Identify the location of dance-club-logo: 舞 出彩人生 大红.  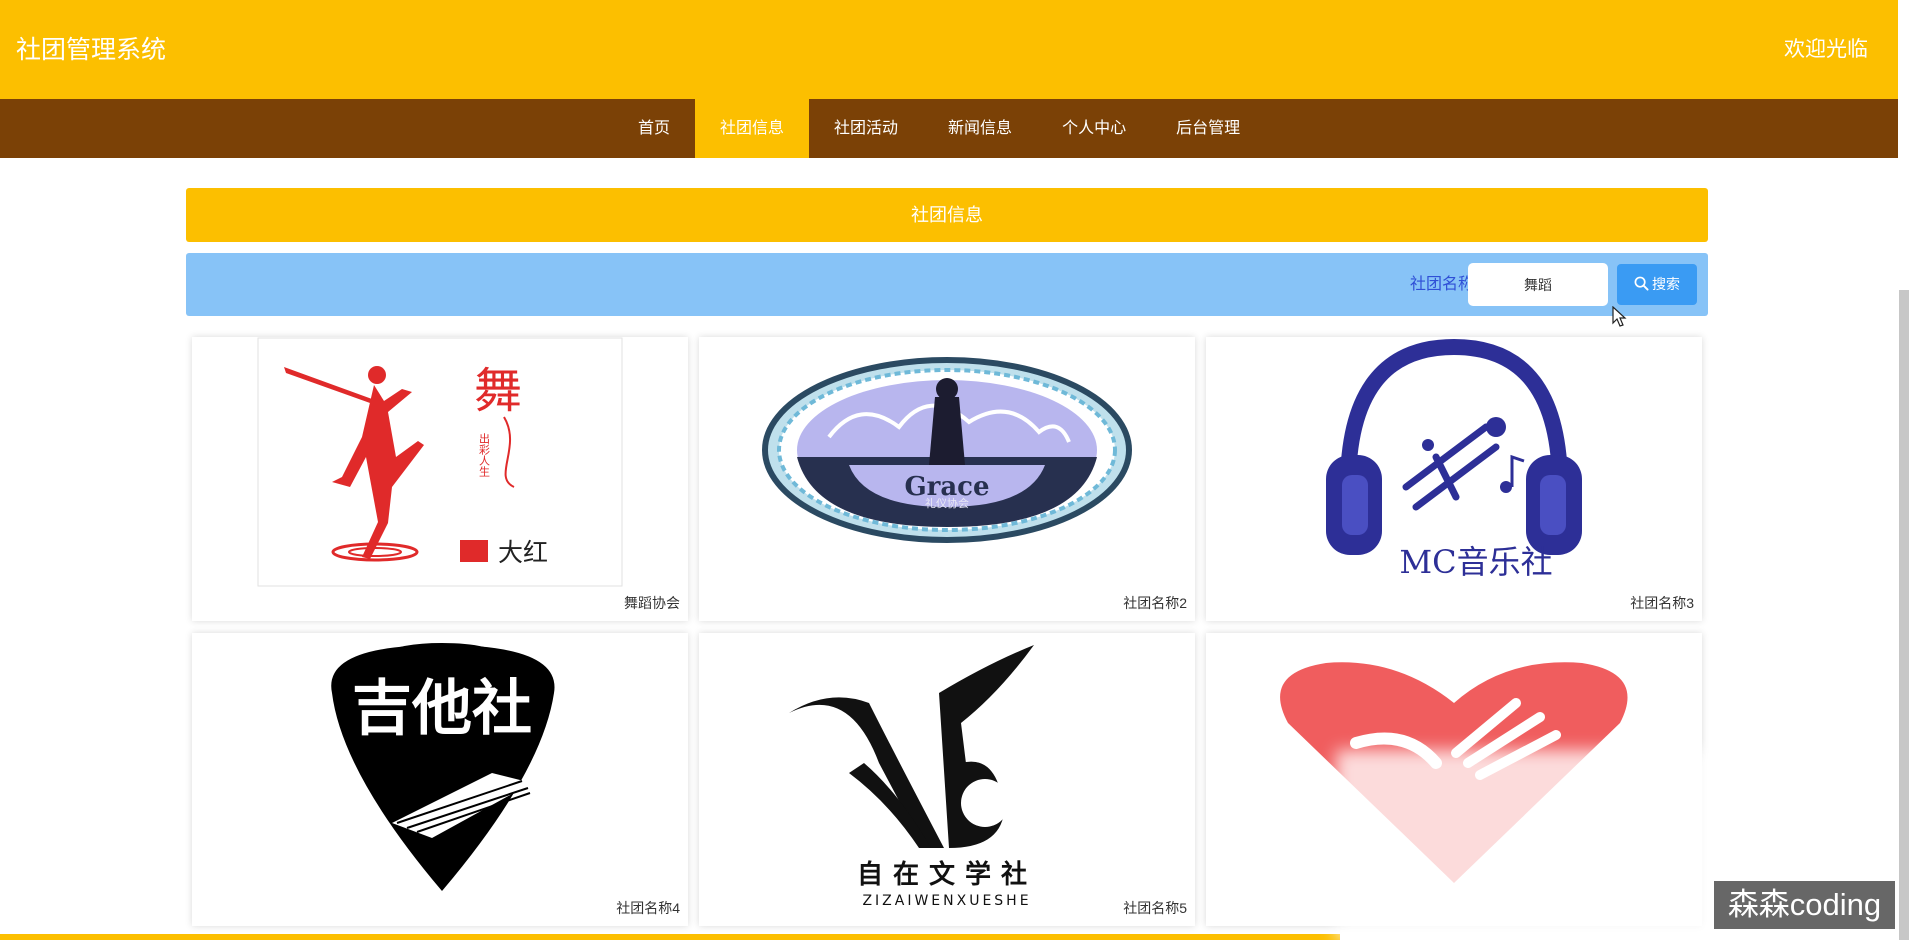
(440, 462).